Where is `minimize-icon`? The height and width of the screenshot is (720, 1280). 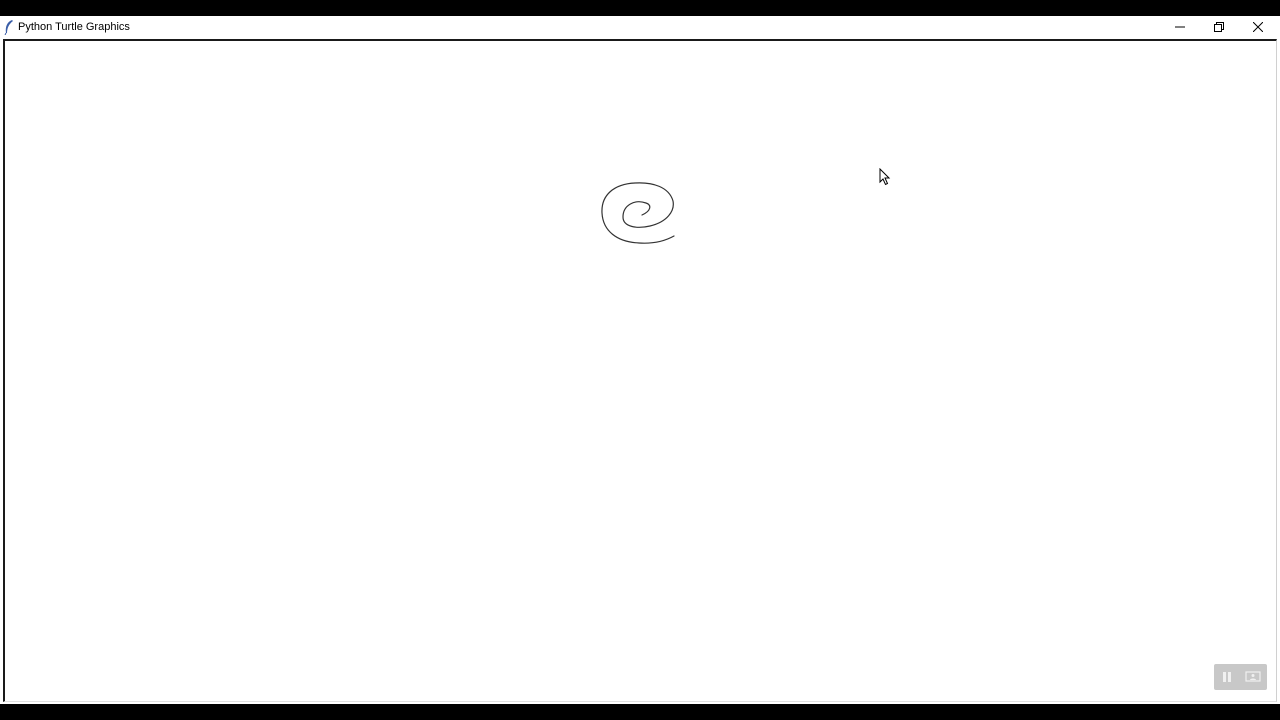
minimize-icon is located at coordinates (1180, 27).